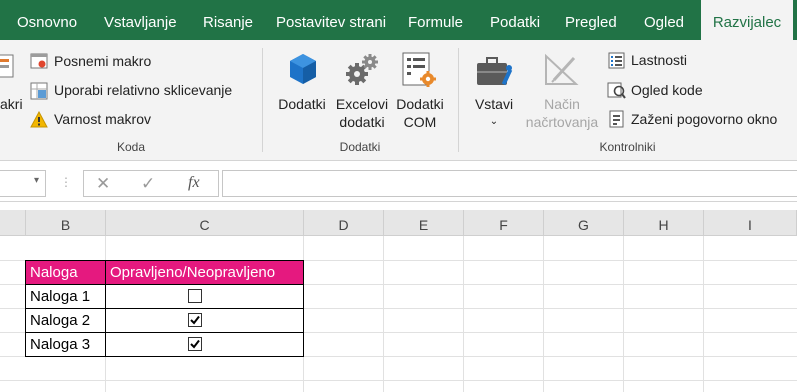 The width and height of the screenshot is (797, 392). Describe the element at coordinates (195, 296) in the screenshot. I see `checkbox-unchecked` at that location.